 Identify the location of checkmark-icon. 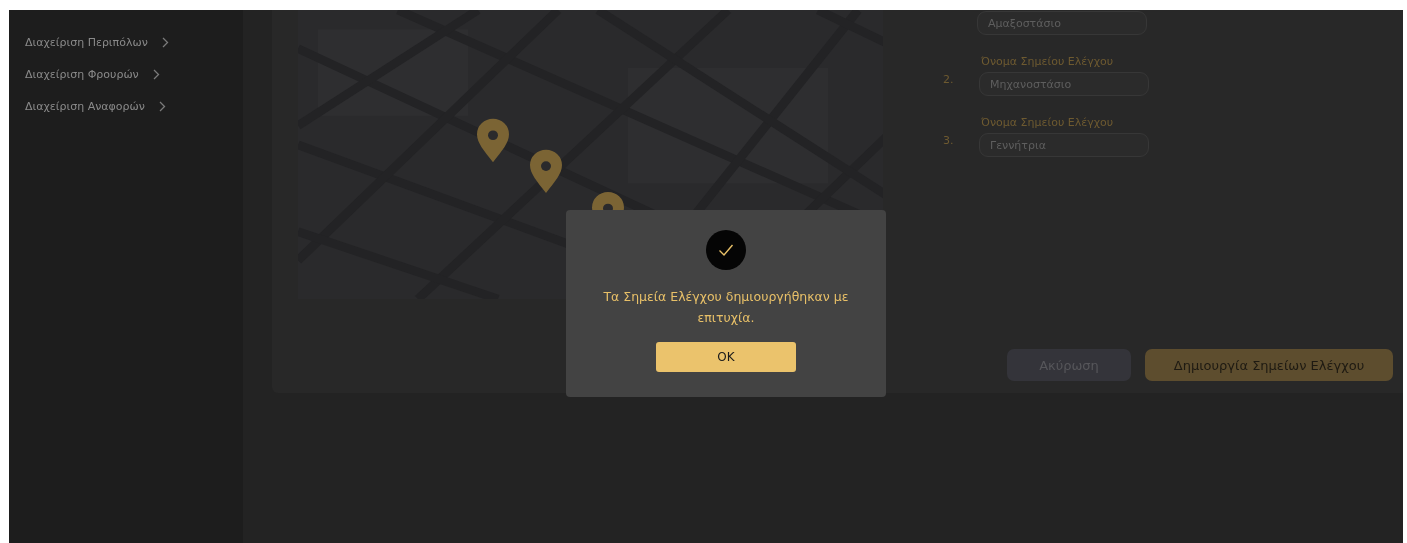
(726, 250).